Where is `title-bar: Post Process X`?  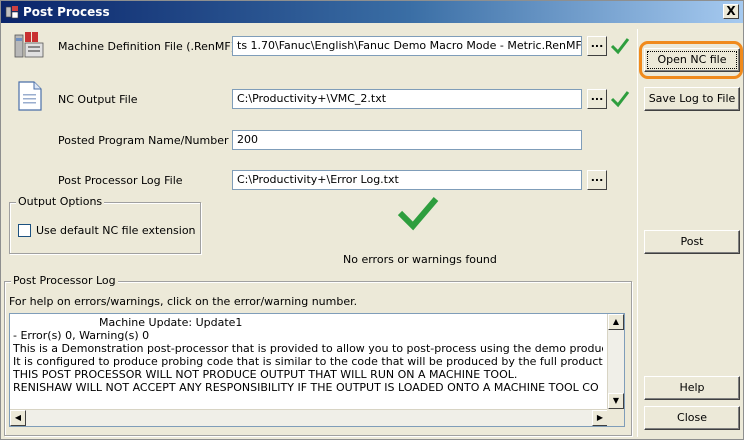
title-bar: Post Process X is located at coordinates (372, 12).